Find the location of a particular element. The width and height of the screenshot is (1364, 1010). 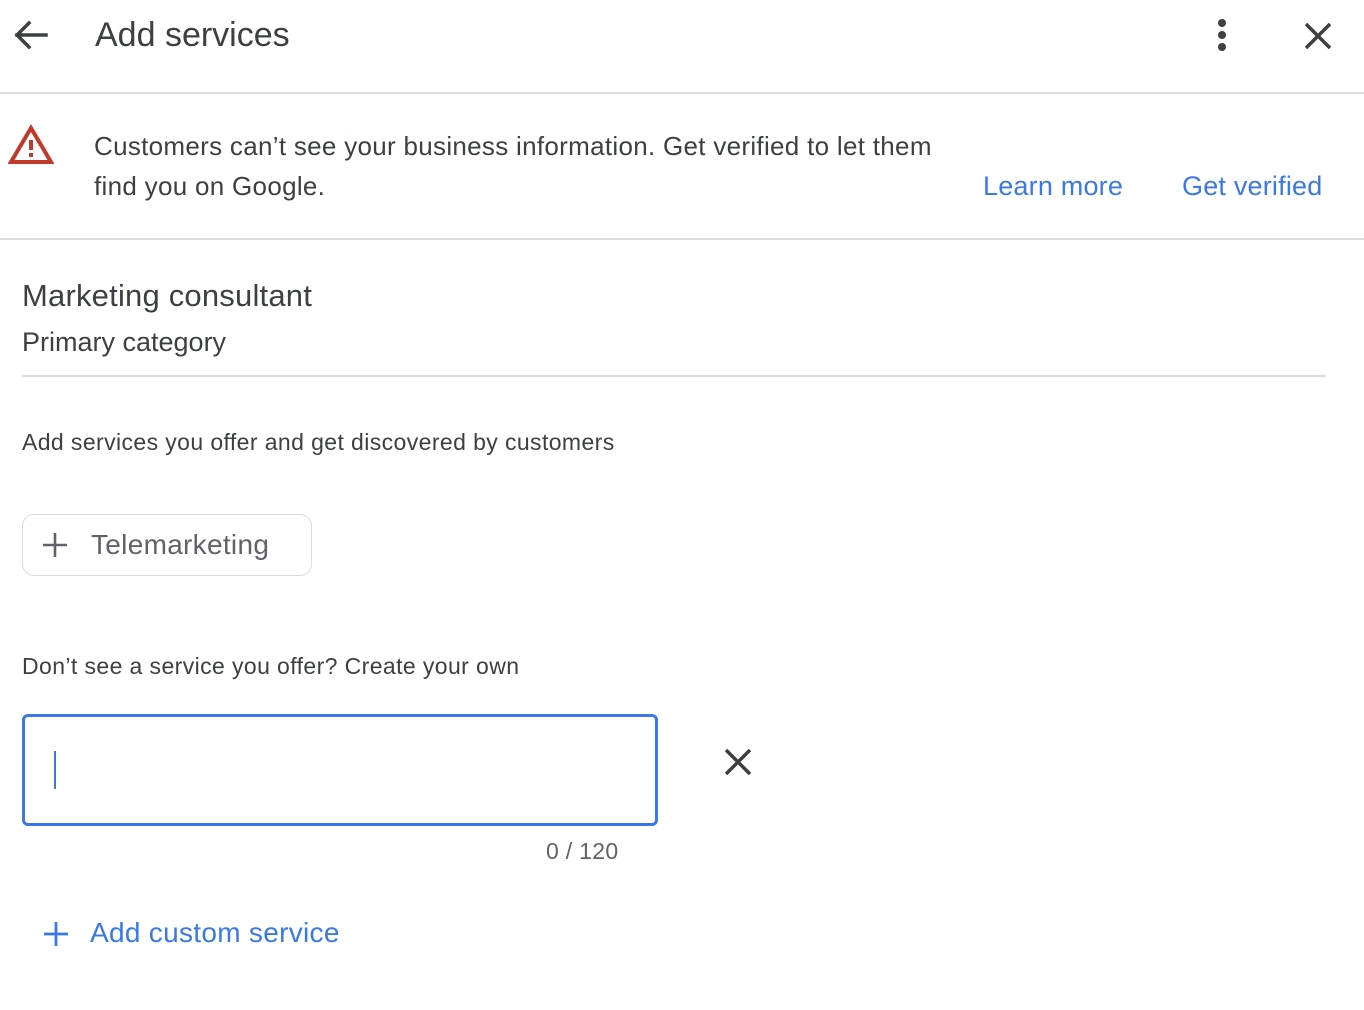

custom-service-input is located at coordinates (340, 770).